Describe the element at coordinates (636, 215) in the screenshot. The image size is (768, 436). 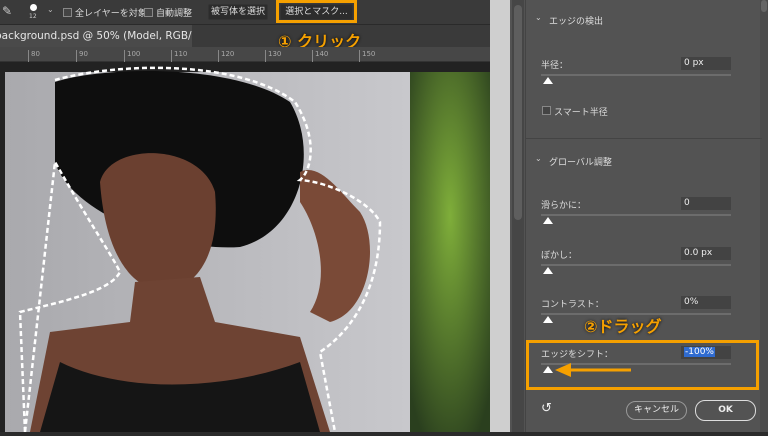
I see `smooth-slider` at that location.